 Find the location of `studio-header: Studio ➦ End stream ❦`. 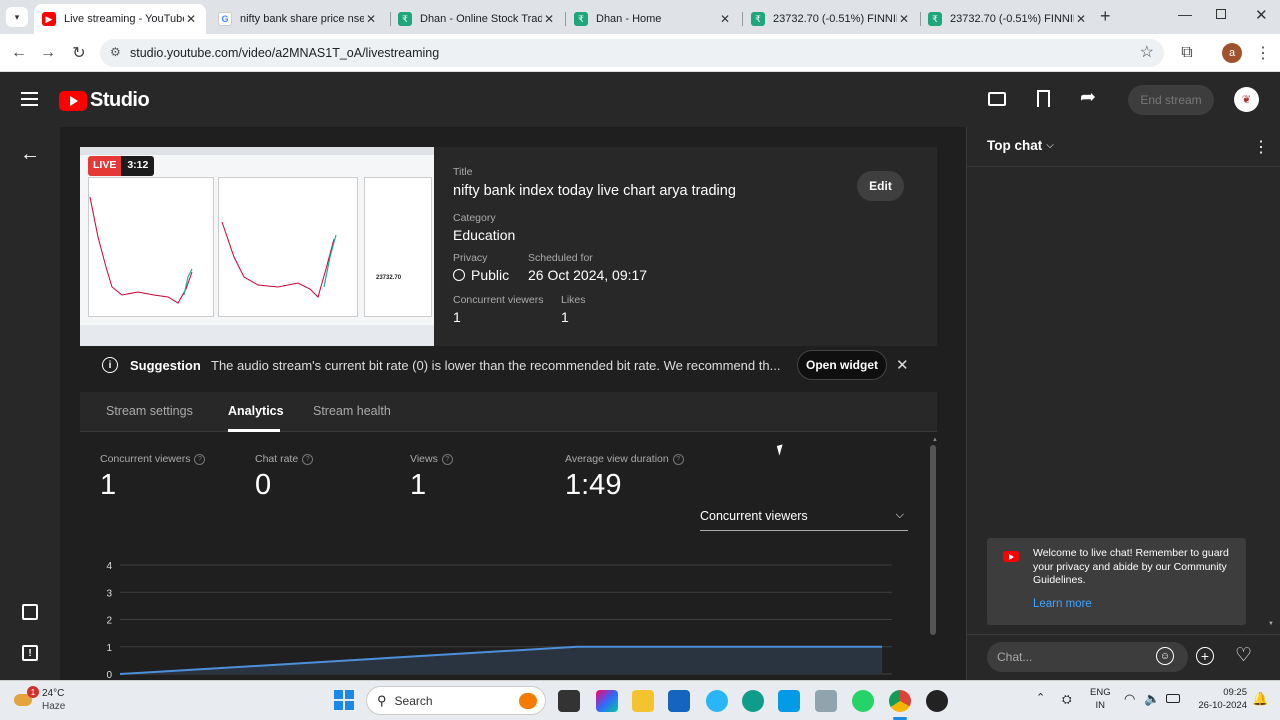

studio-header: Studio ➦ End stream ❦ is located at coordinates (640, 99).